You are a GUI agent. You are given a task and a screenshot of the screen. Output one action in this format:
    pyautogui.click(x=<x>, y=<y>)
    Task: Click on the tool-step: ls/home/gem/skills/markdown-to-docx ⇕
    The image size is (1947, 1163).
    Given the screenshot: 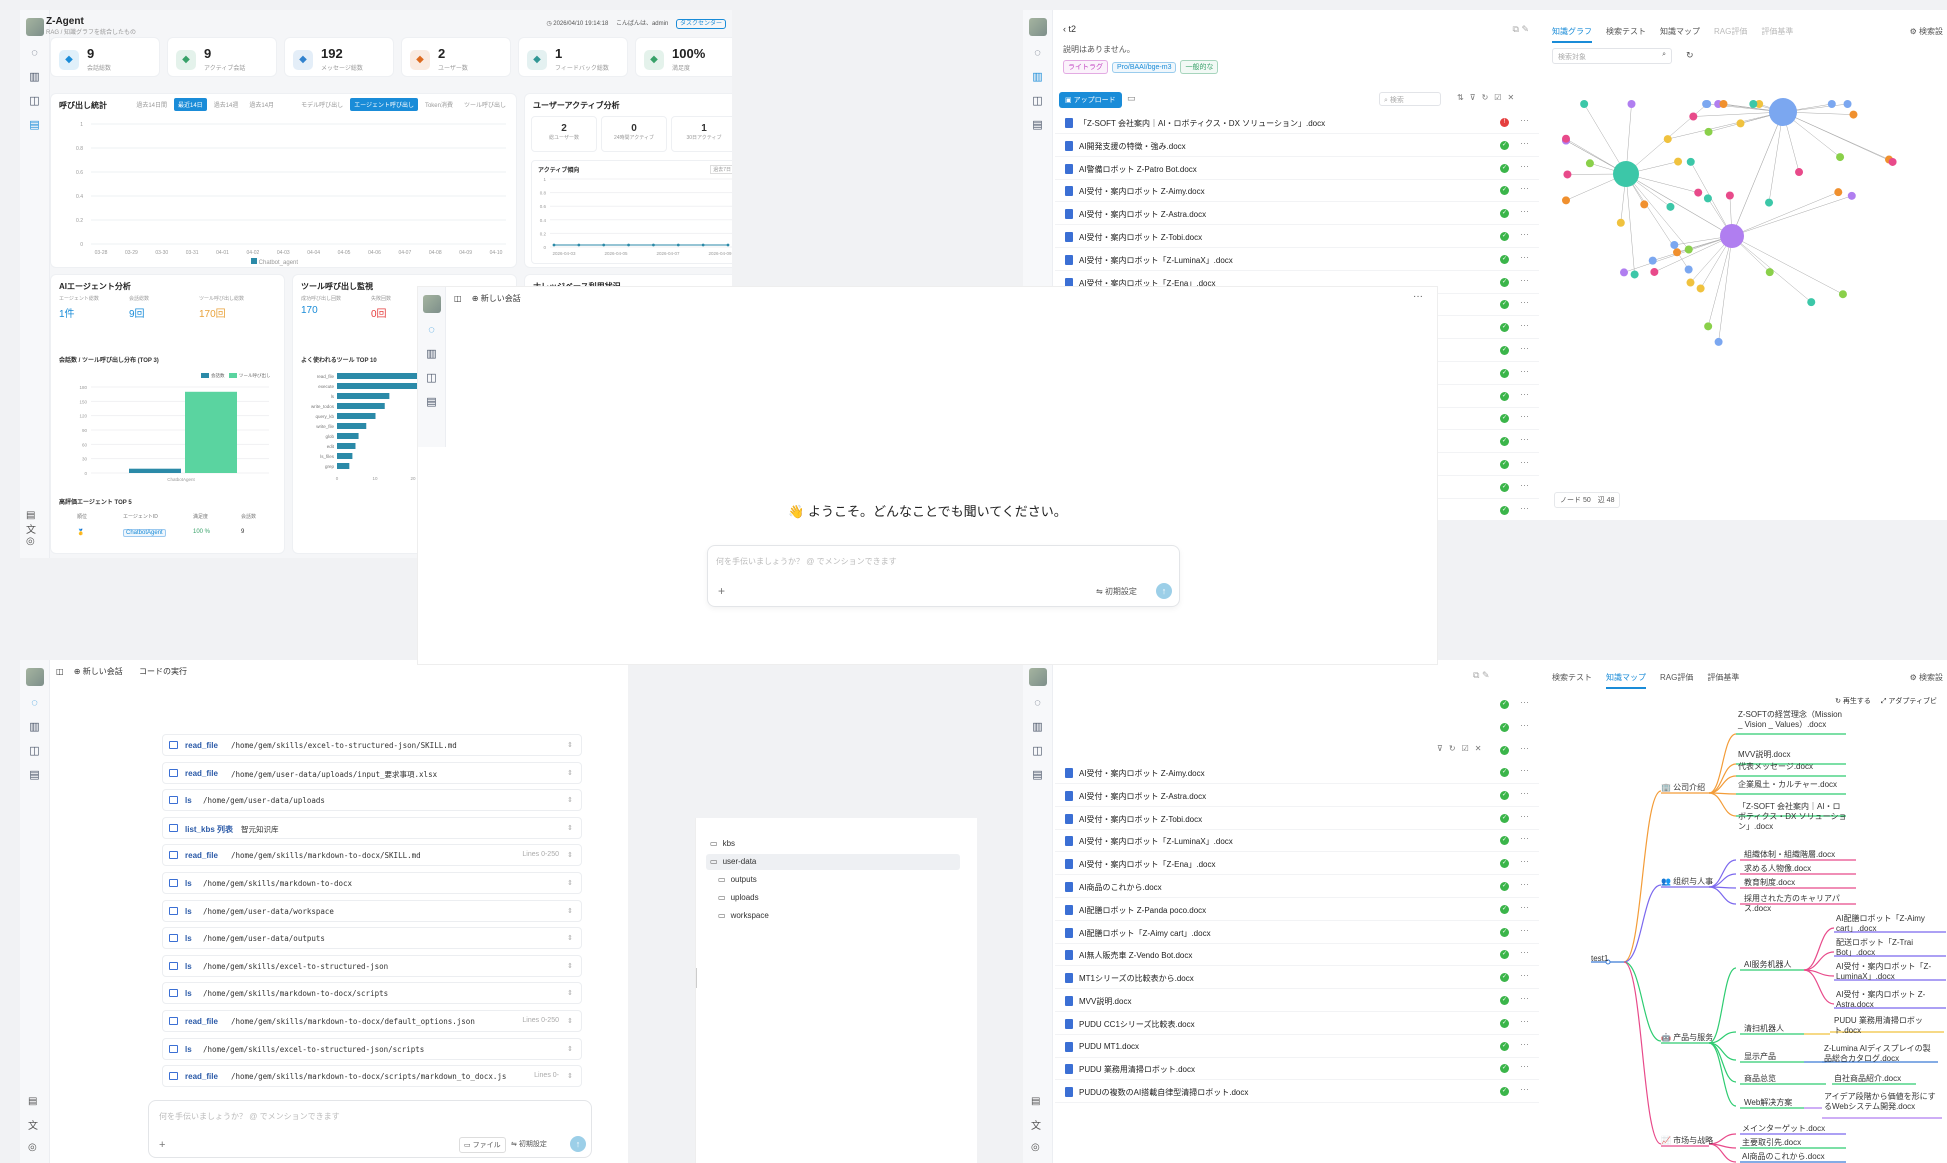 What is the action you would take?
    pyautogui.click(x=372, y=883)
    